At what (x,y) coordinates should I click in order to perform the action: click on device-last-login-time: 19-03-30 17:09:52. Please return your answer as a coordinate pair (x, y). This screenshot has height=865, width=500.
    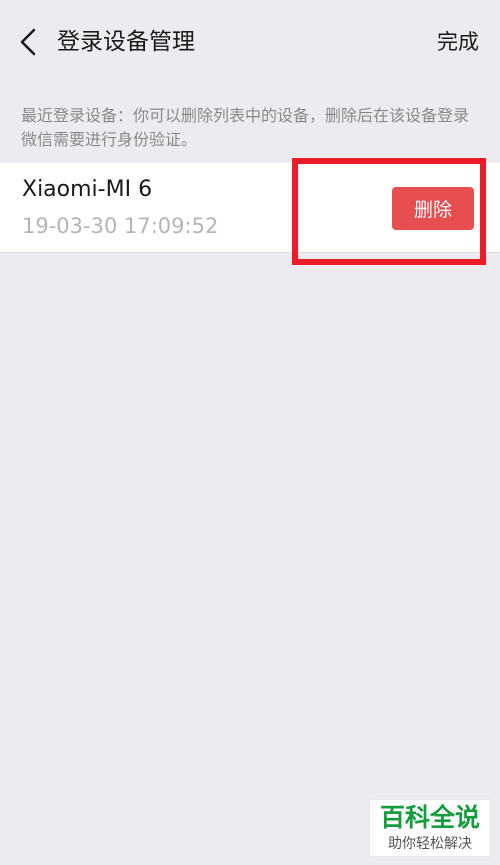
    Looking at the image, I should click on (120, 226).